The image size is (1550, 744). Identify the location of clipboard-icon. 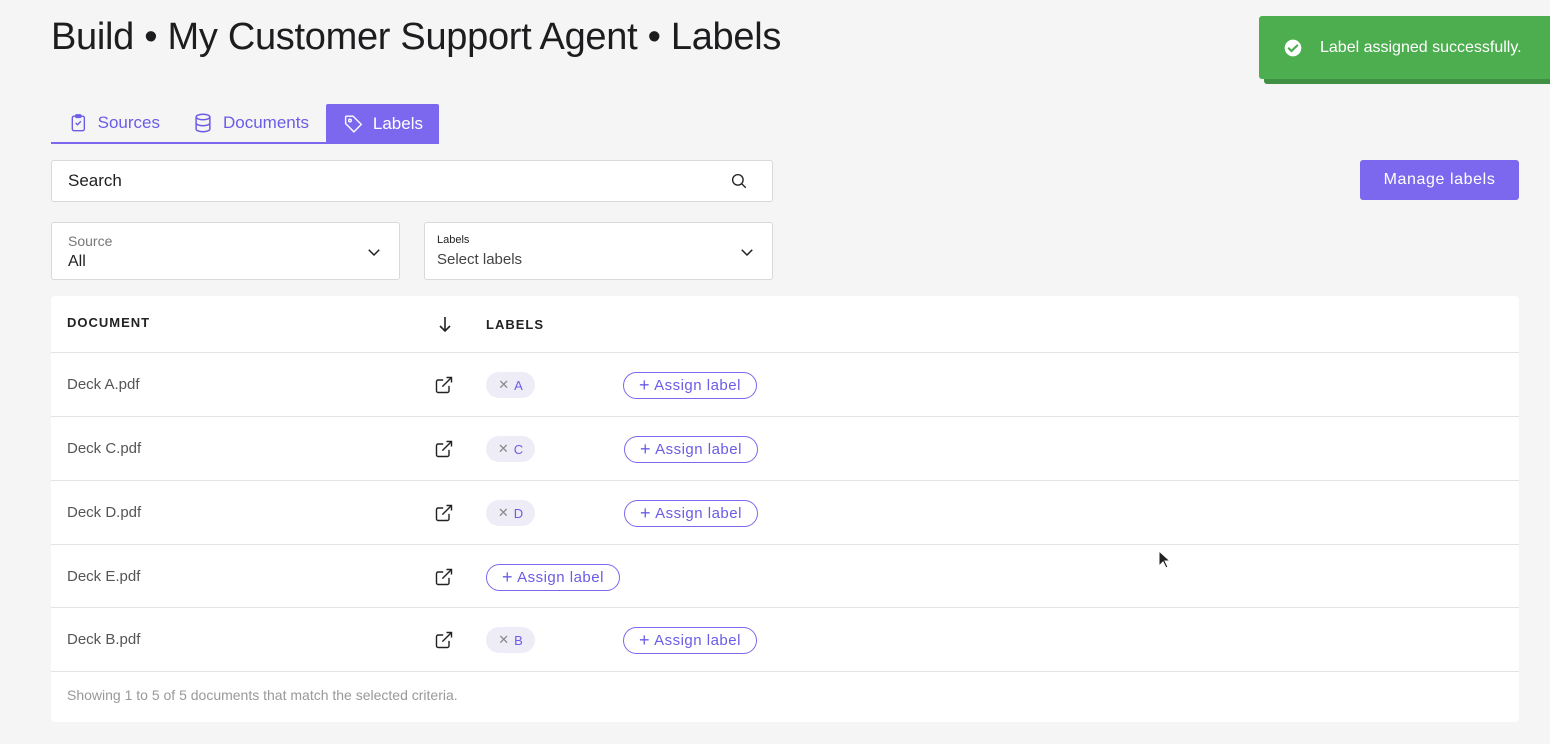
(78, 123).